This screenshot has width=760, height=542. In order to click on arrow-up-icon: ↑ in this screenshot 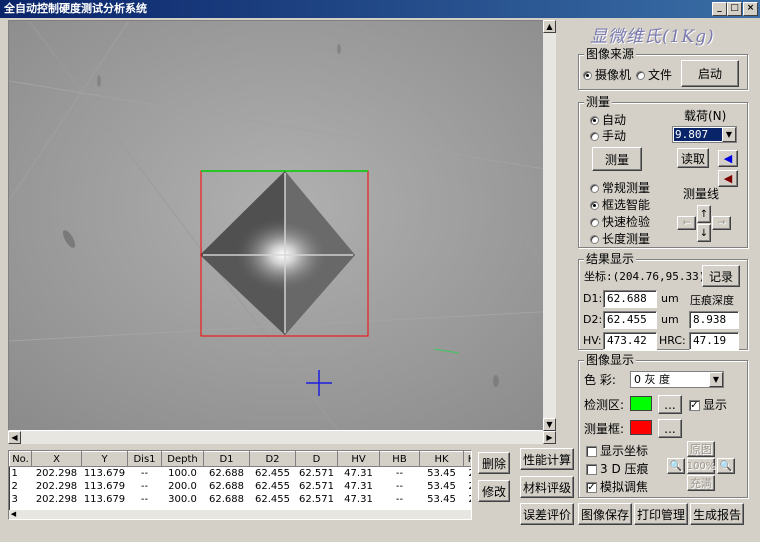, I will do `click(704, 214)`.